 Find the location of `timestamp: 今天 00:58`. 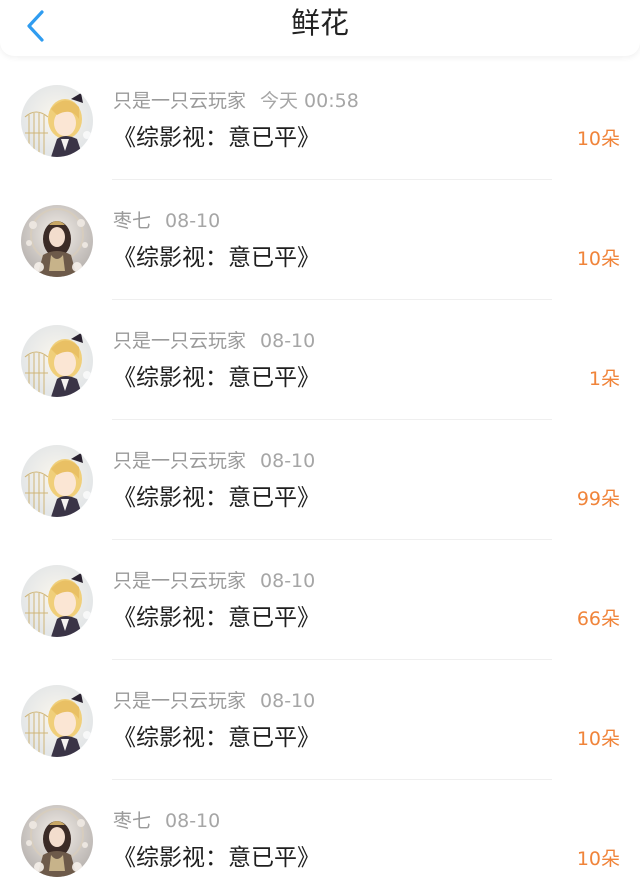

timestamp: 今天 00:58 is located at coordinates (309, 101).